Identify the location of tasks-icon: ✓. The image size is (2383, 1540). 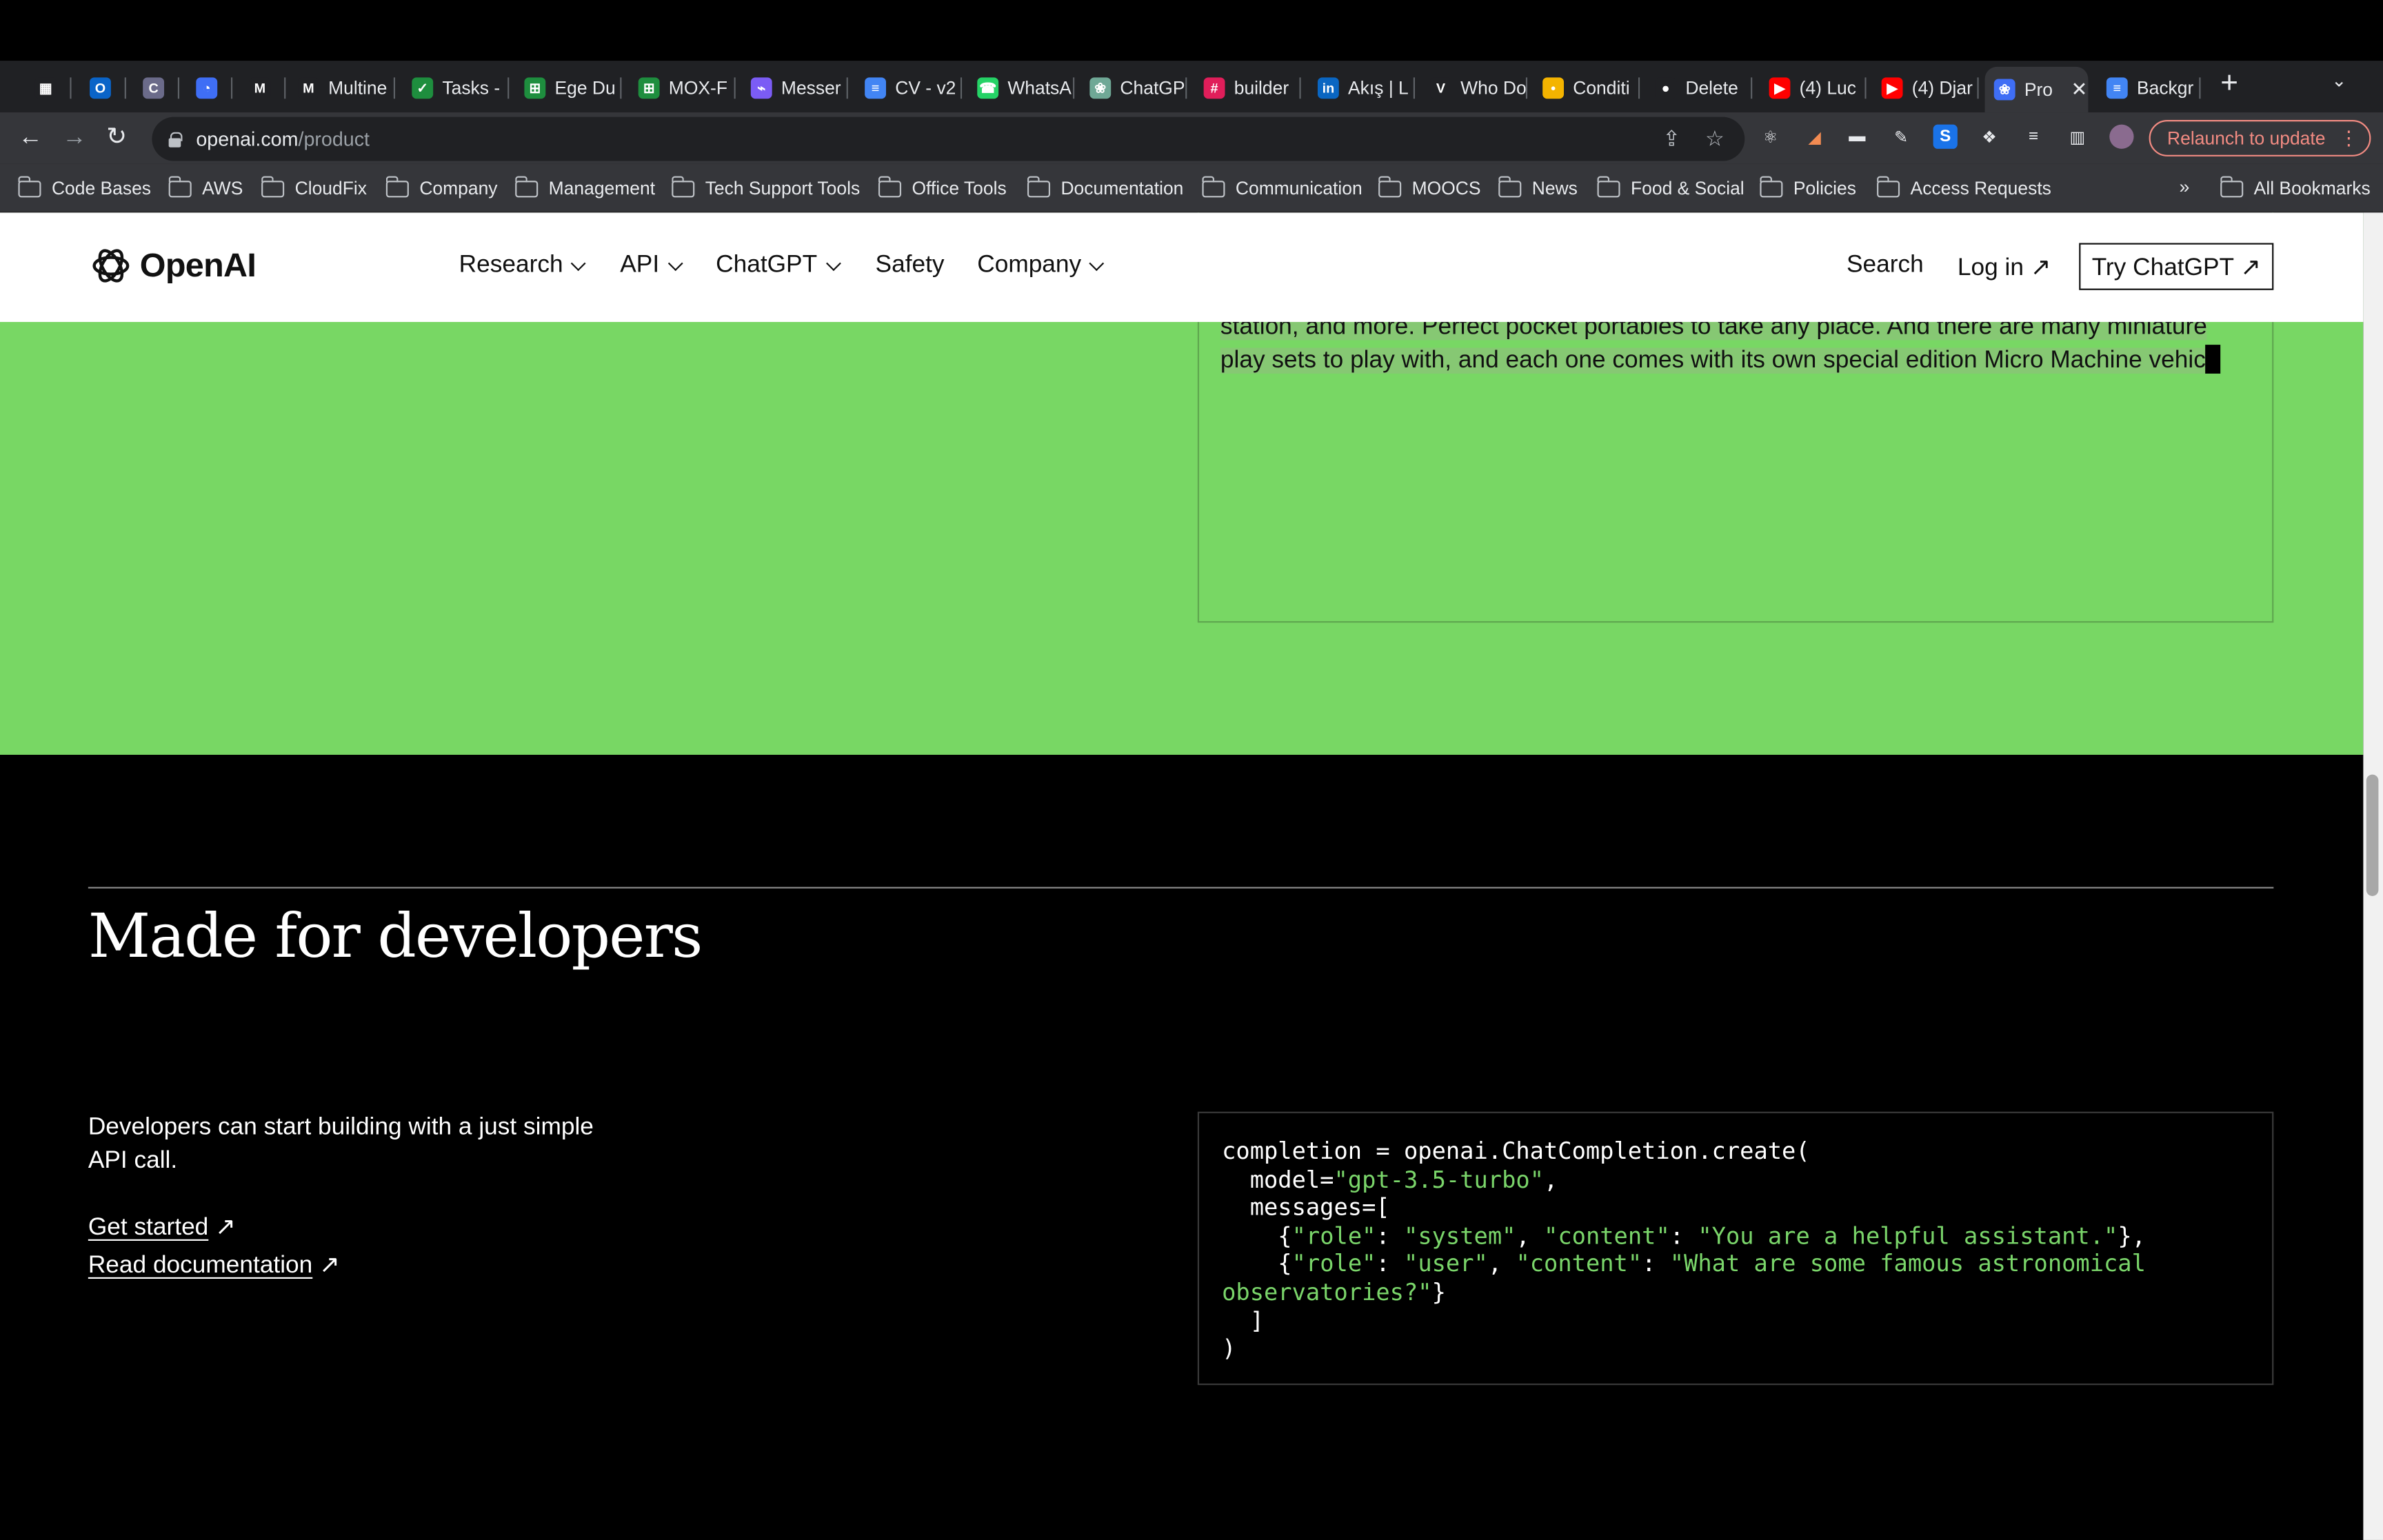
(423, 88).